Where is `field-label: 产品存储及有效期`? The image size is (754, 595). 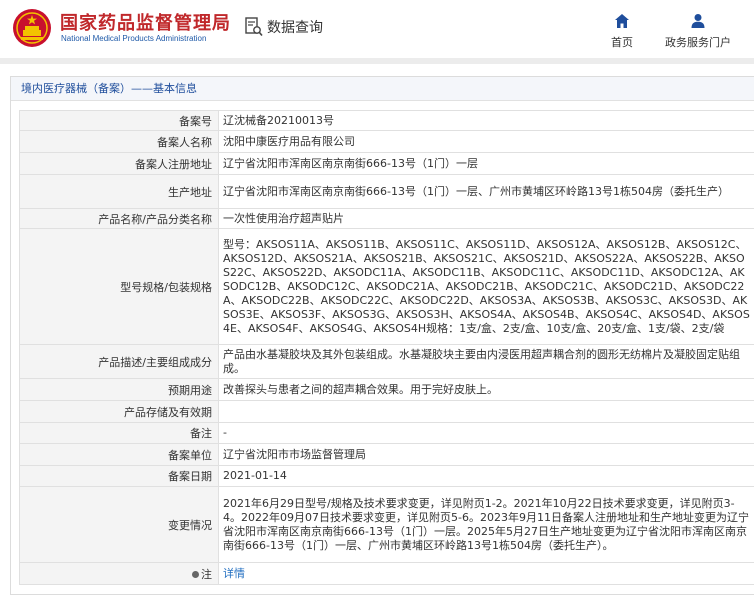 field-label: 产品存储及有效期 is located at coordinates (119, 411).